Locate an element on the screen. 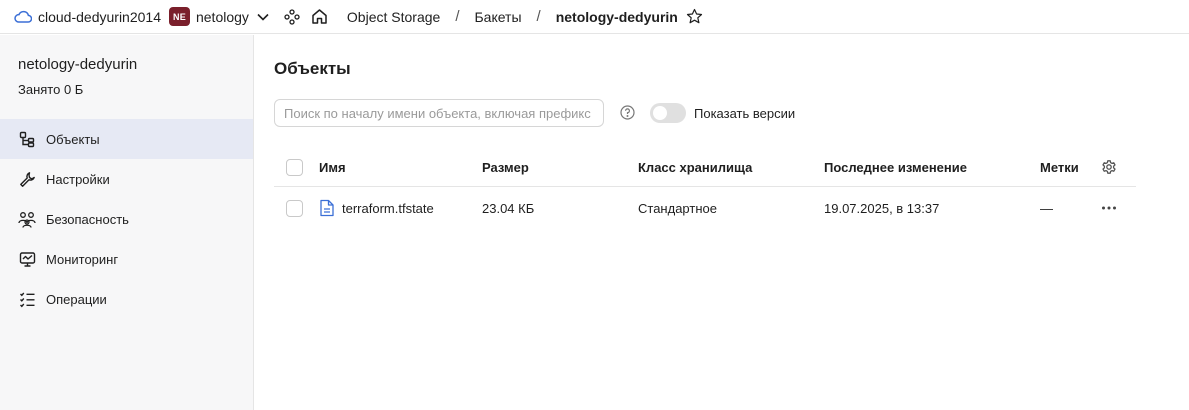 Image resolution: width=1189 pixels, height=410 pixels. search-input is located at coordinates (439, 113).